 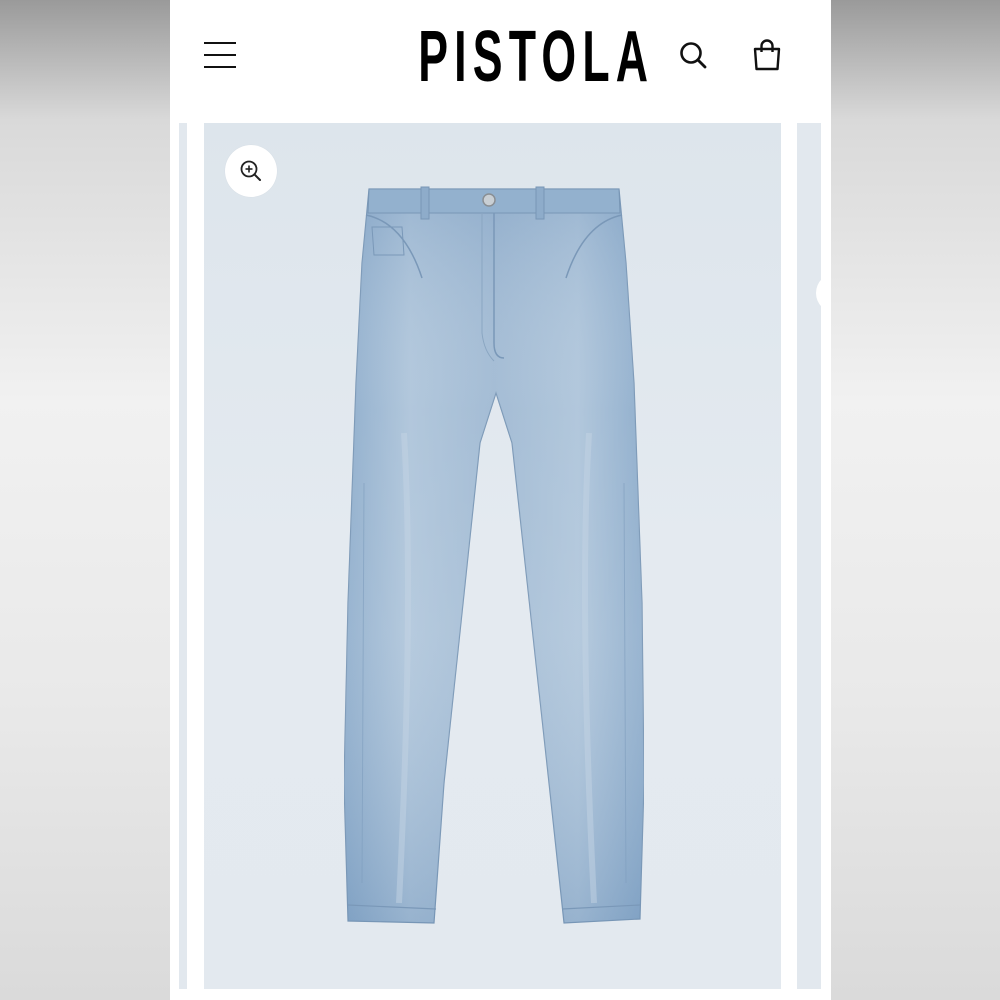 I want to click on next-slide-peek, so click(x=809, y=556).